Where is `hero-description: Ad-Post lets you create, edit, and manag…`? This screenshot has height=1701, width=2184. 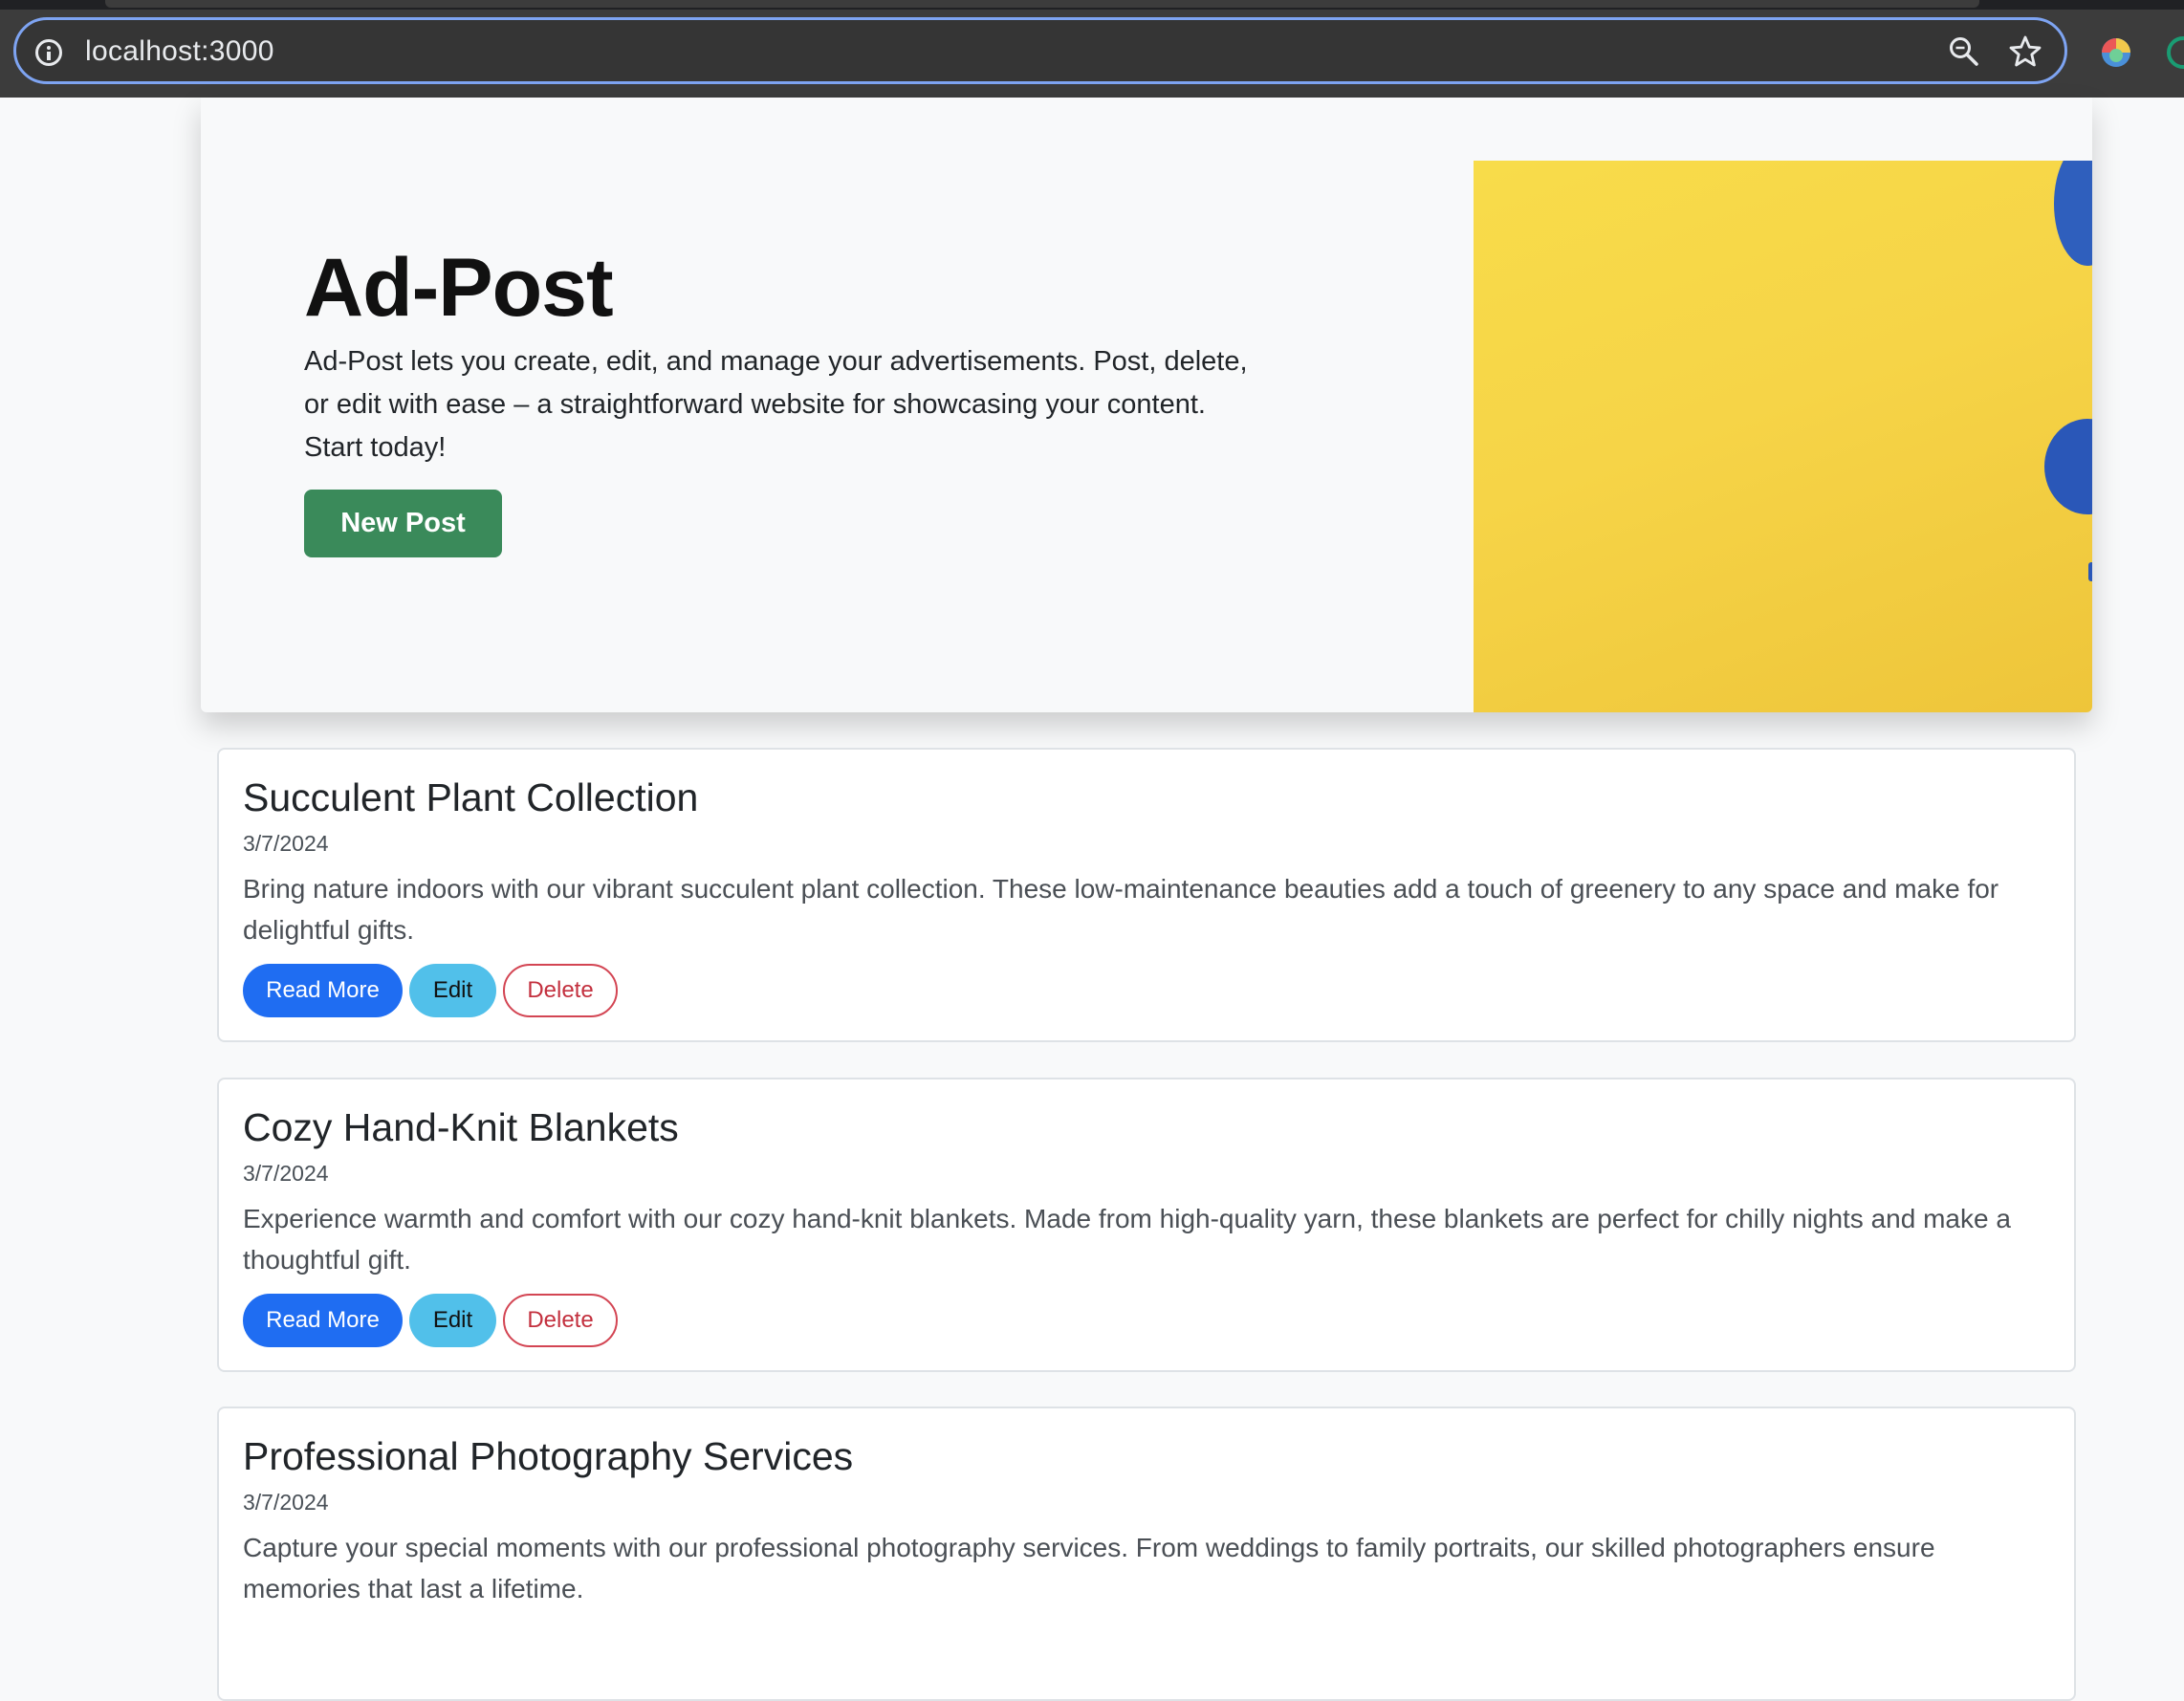 hero-description: Ad-Post lets you create, edit, and manag… is located at coordinates (776, 405).